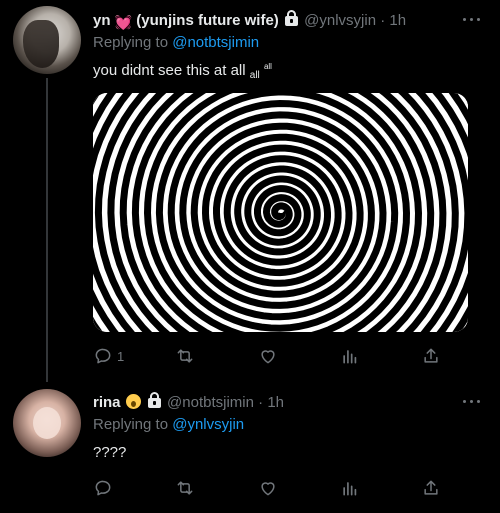 The image size is (500, 513). Describe the element at coordinates (254, 75) in the screenshot. I see `tweet-text-small: all` at that location.